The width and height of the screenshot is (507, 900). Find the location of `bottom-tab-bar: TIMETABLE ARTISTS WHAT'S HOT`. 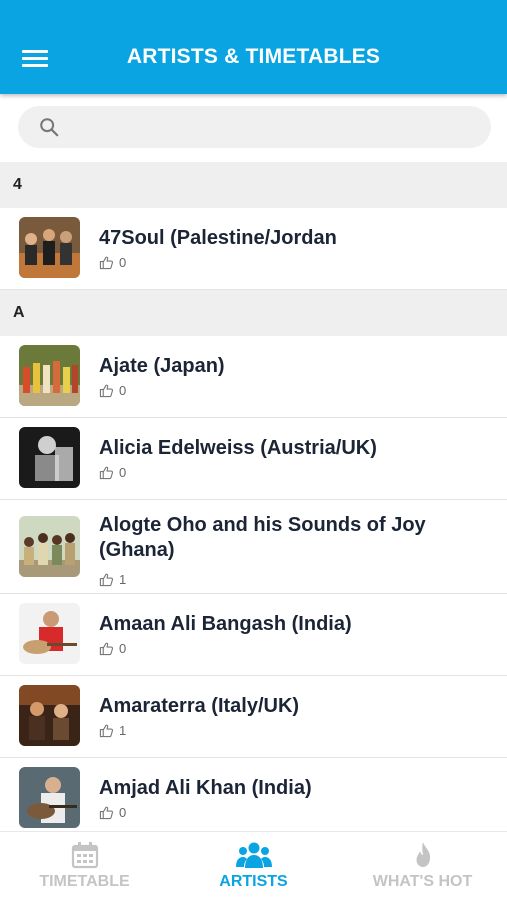

bottom-tab-bar: TIMETABLE ARTISTS WHAT'S HOT is located at coordinates (253, 865).